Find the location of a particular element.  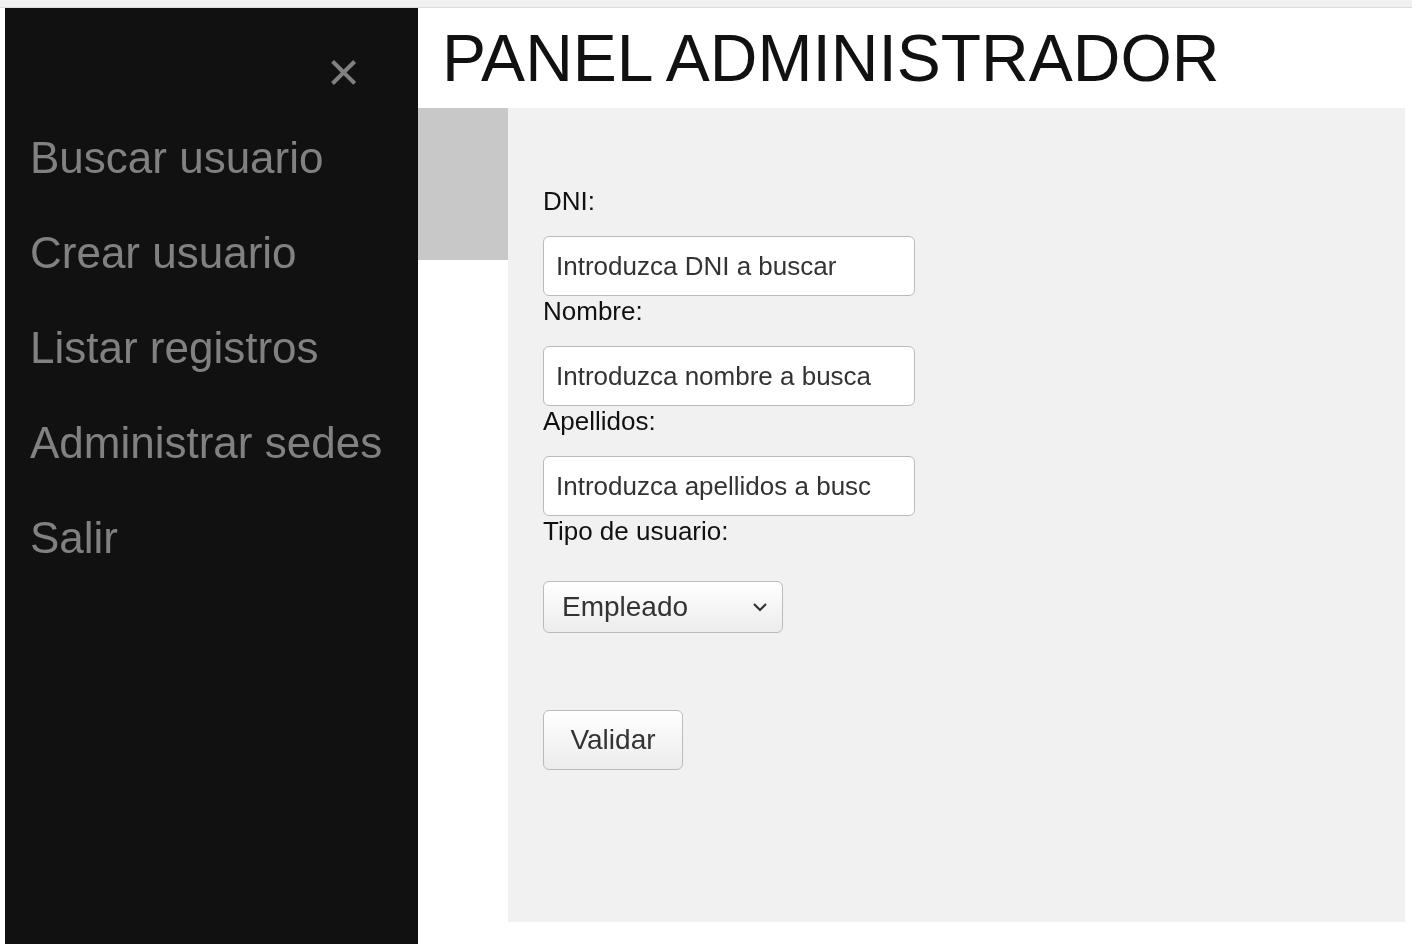

dropdown: Empleado is located at coordinates (663, 607).